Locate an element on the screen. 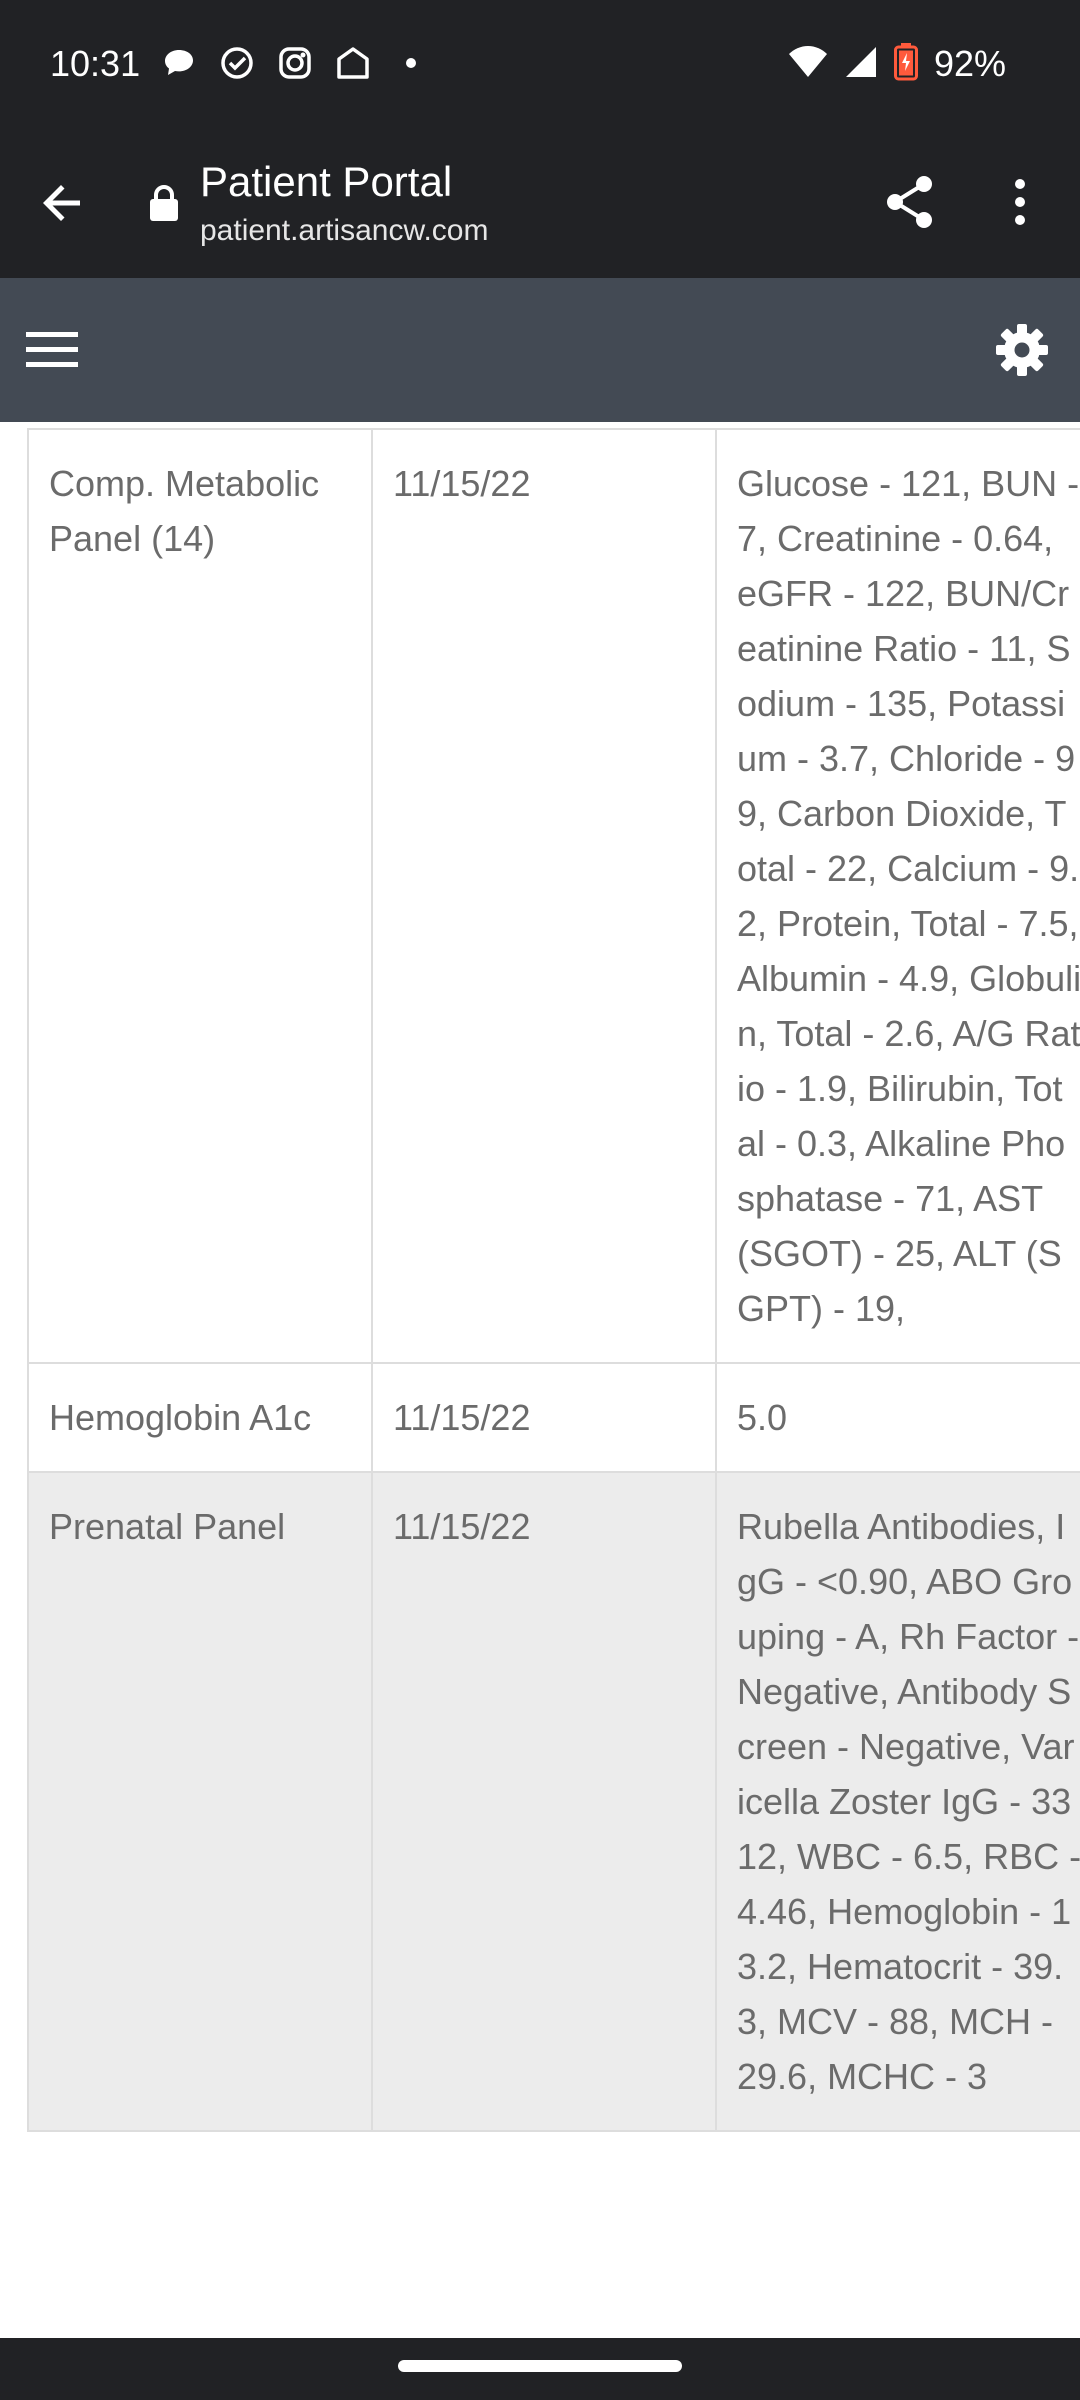  photos-icon is located at coordinates (295, 63).